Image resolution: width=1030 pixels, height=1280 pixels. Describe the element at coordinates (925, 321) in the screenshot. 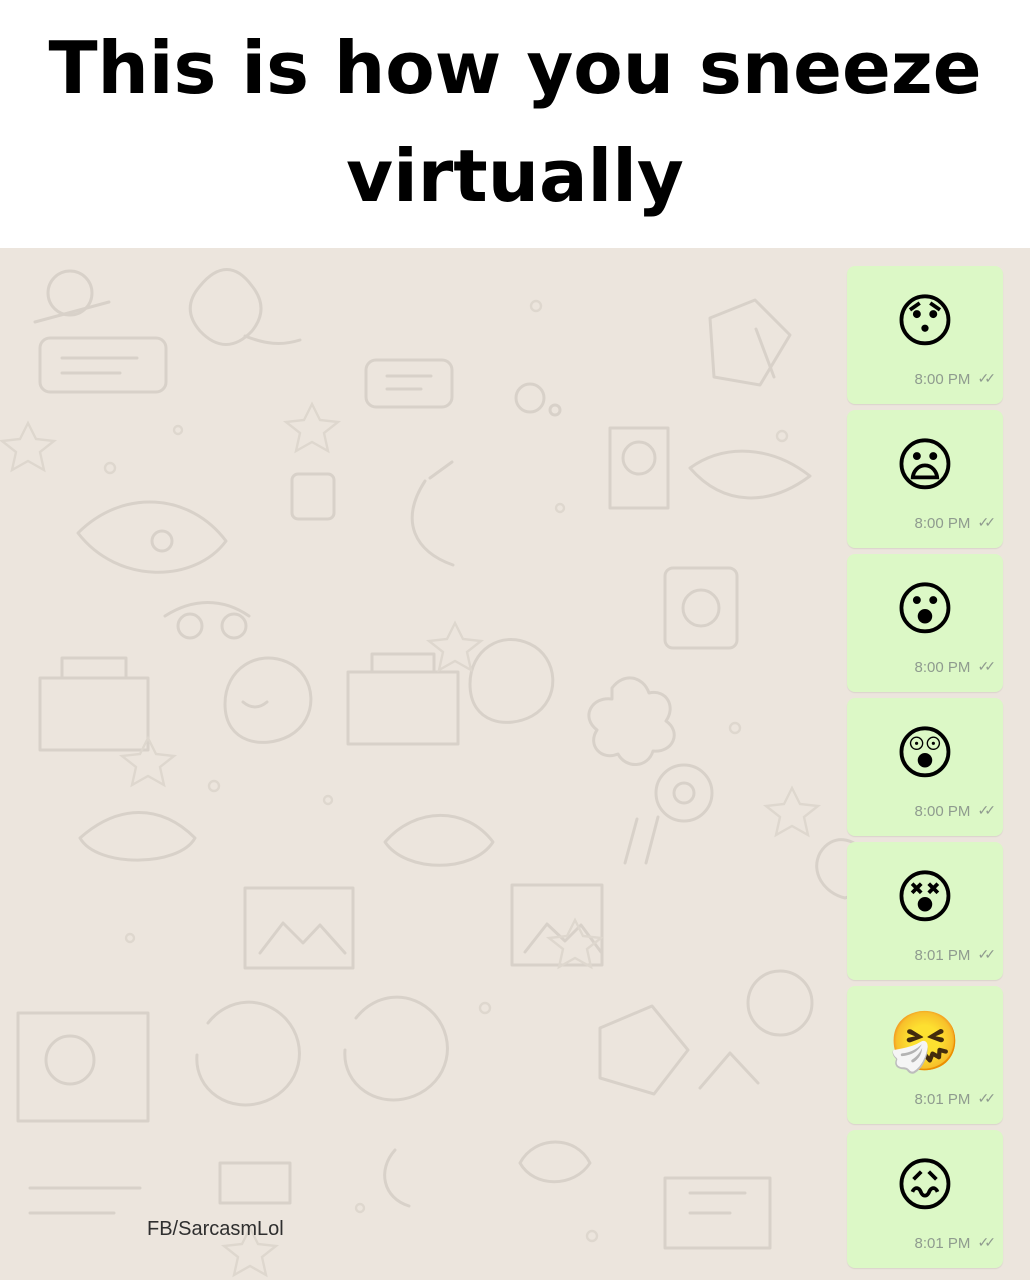

I see `hushed-face-icon: 😯` at that location.